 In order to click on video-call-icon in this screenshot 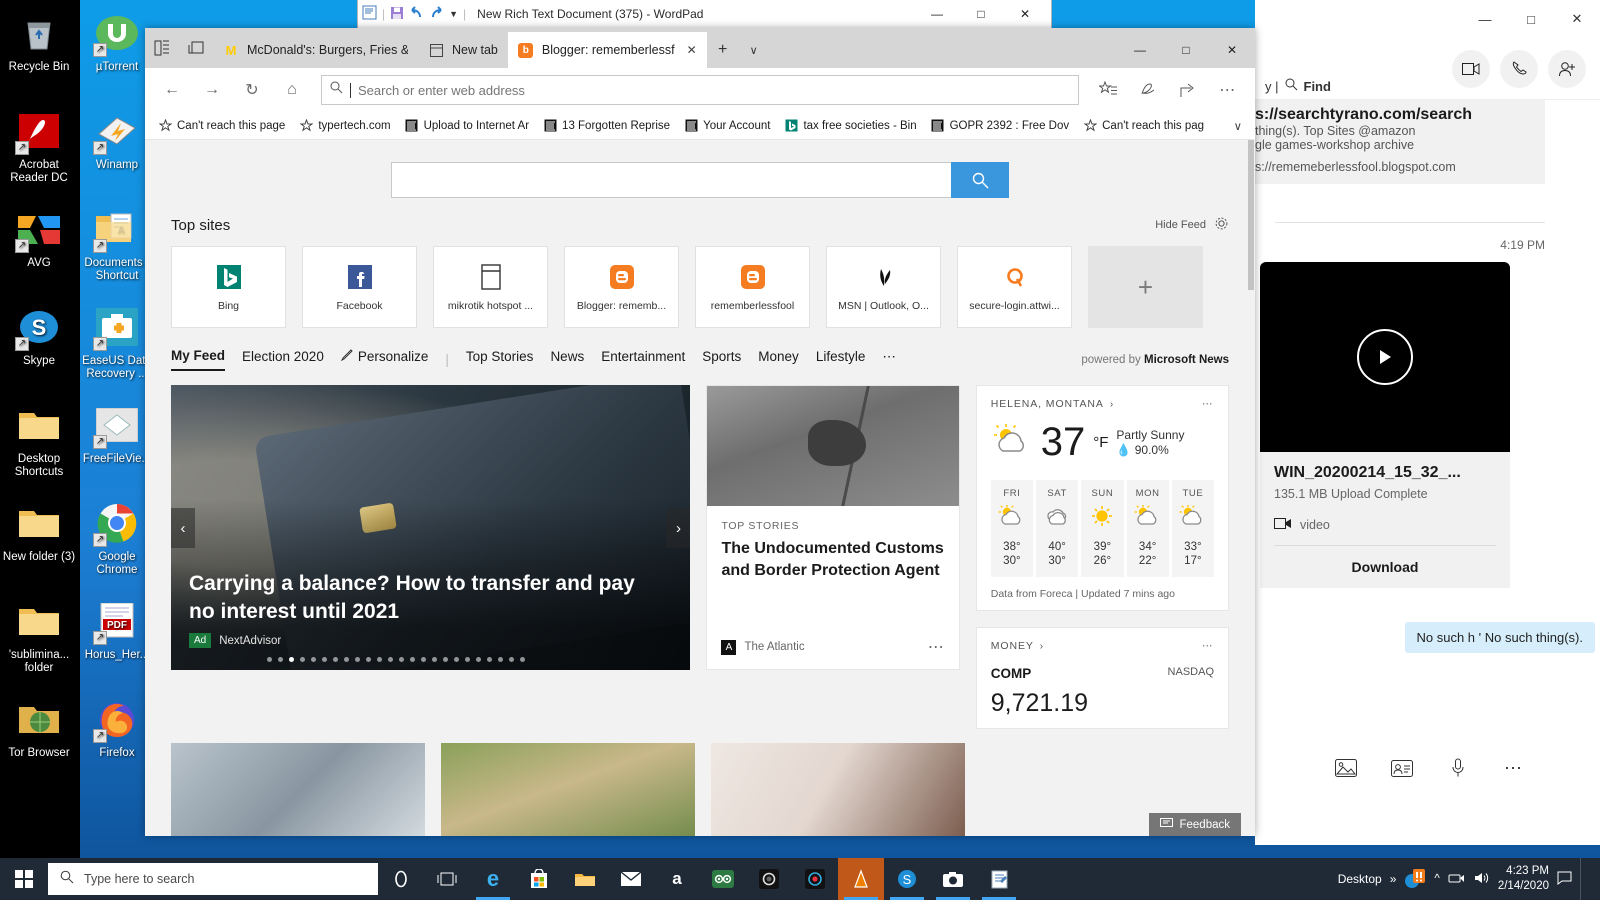, I will do `click(1471, 68)`.